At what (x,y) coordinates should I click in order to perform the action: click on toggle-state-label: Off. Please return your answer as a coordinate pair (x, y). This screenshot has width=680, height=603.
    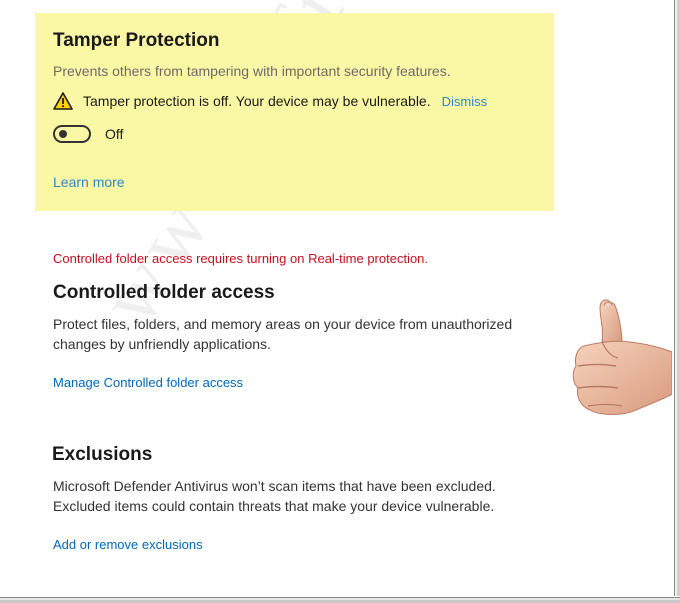
    Looking at the image, I should click on (114, 134).